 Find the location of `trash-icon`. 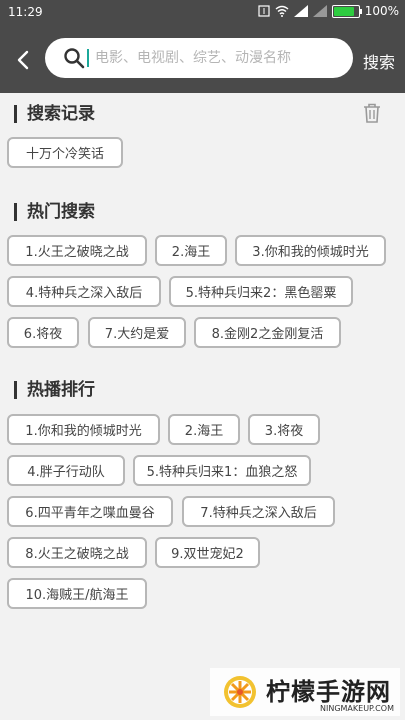

trash-icon is located at coordinates (372, 113).